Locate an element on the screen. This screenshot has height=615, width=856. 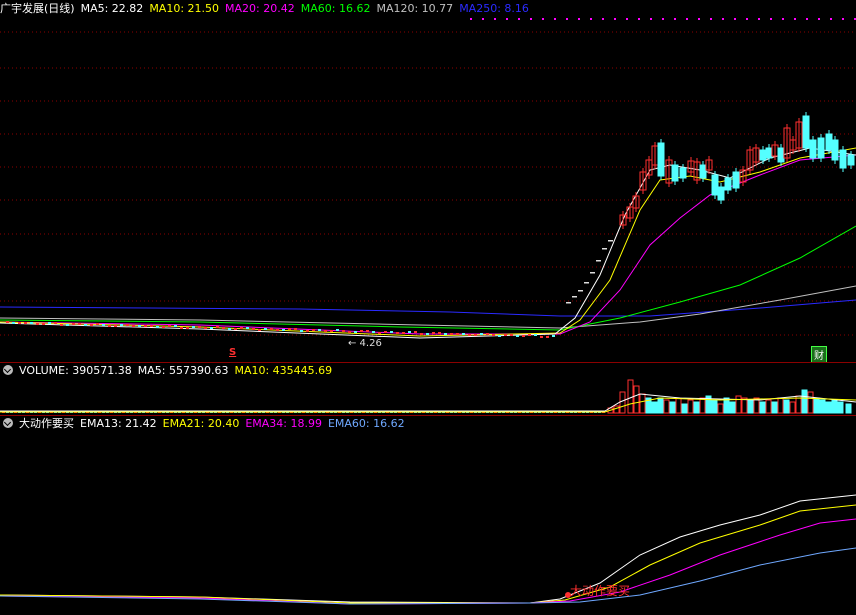
volume-ma5-label: MA5: 557390.63 is located at coordinates (183, 370).